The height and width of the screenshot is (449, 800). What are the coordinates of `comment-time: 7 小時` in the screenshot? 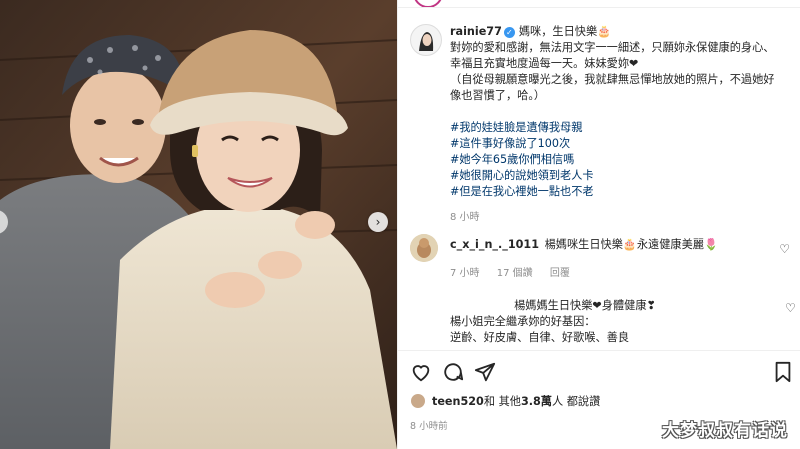 It's located at (465, 273).